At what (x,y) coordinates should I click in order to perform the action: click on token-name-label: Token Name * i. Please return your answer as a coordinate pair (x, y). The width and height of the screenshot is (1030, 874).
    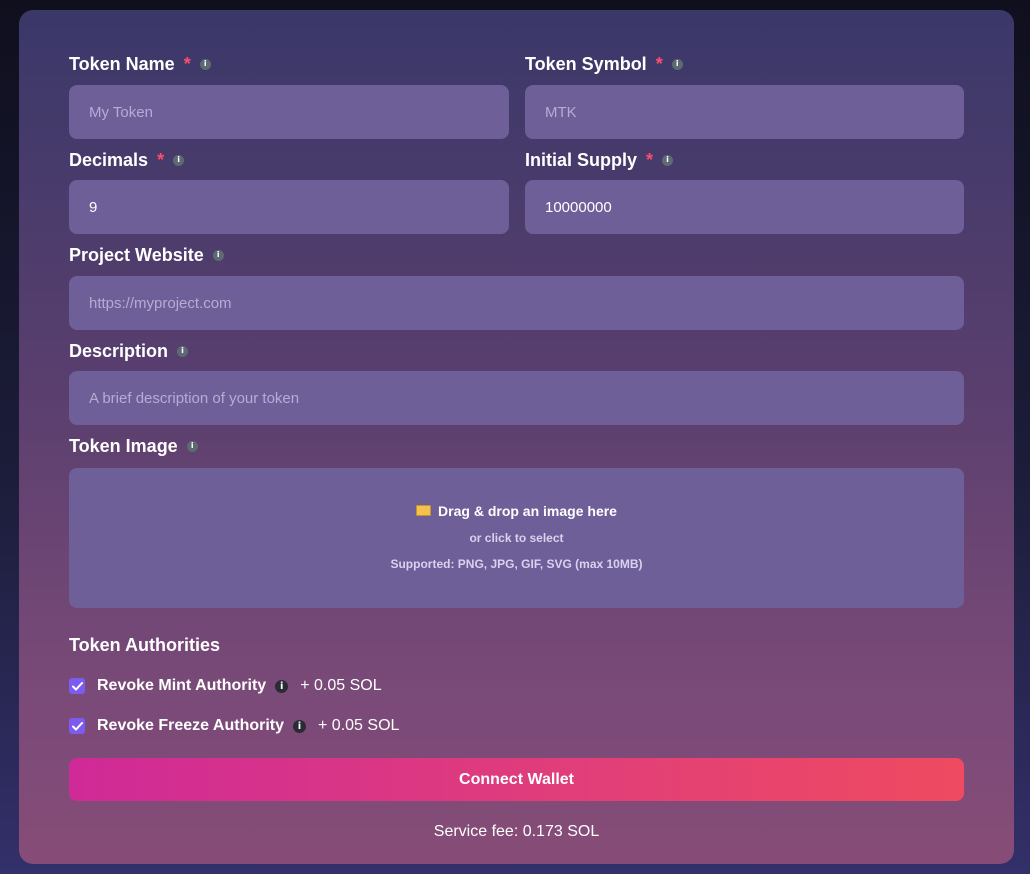
    Looking at the image, I should click on (140, 64).